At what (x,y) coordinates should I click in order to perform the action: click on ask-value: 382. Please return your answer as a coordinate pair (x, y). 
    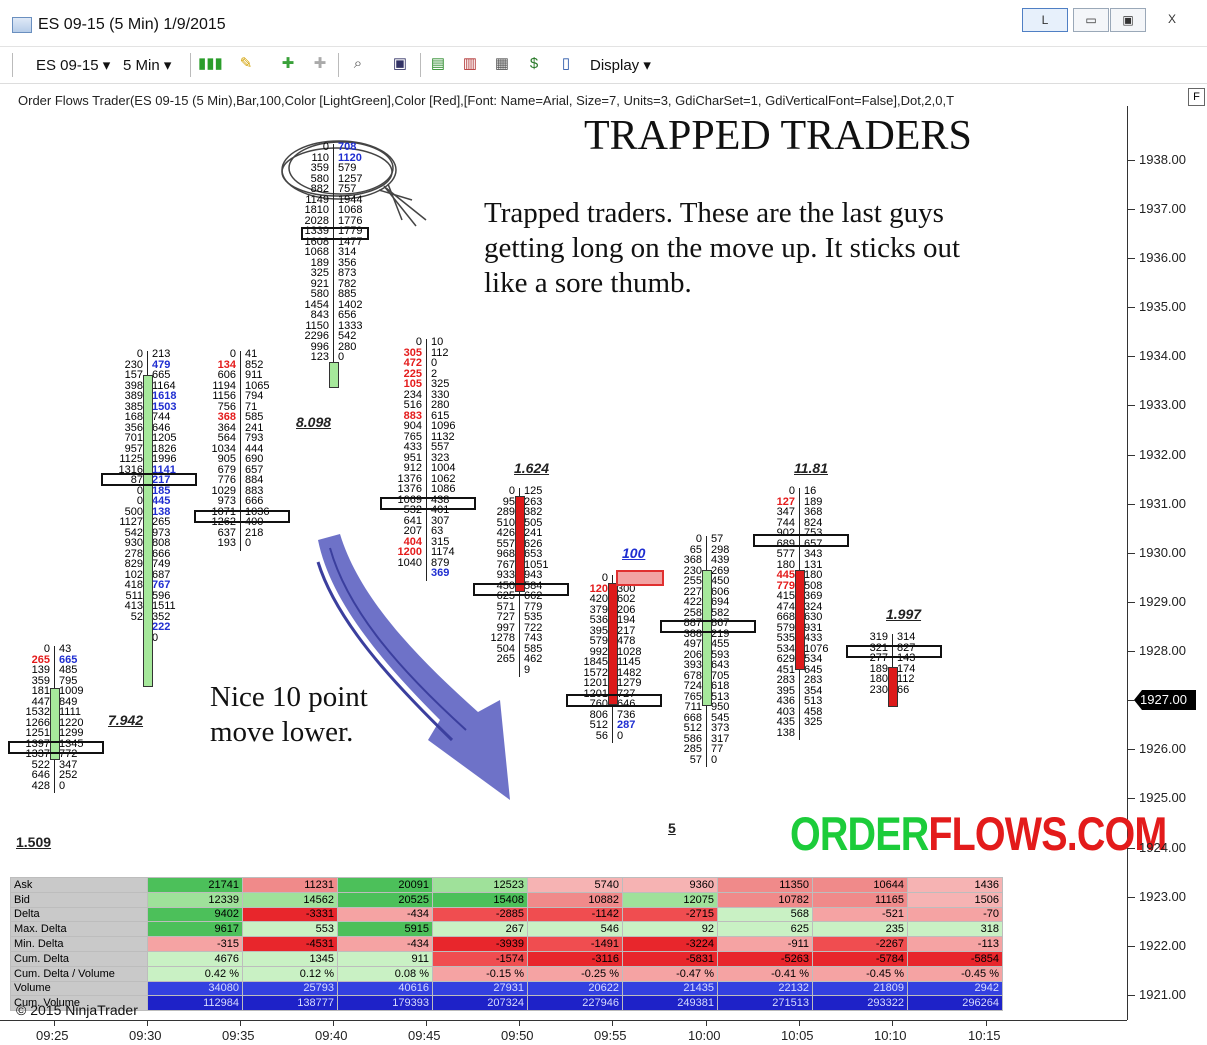
    Looking at the image, I should click on (533, 512).